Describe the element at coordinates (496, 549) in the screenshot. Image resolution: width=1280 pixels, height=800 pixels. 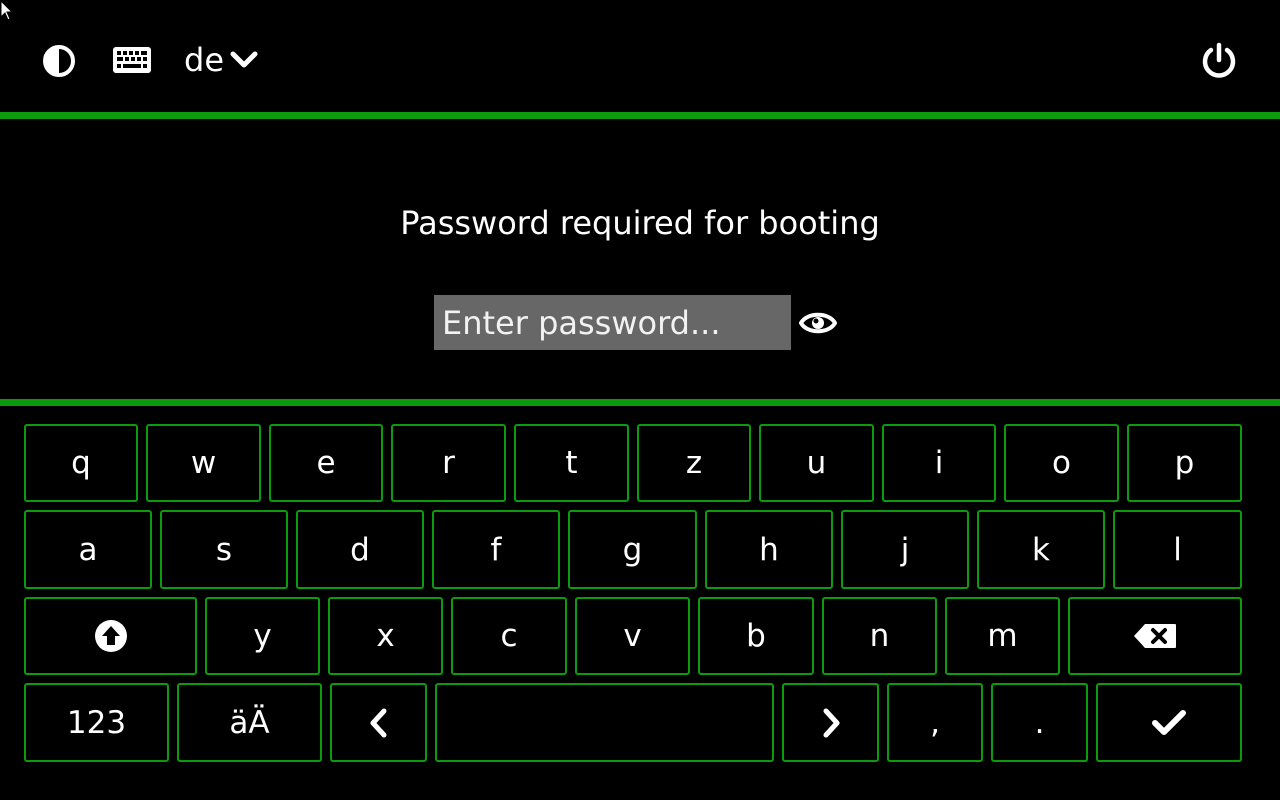
I see `key-f: f` at that location.